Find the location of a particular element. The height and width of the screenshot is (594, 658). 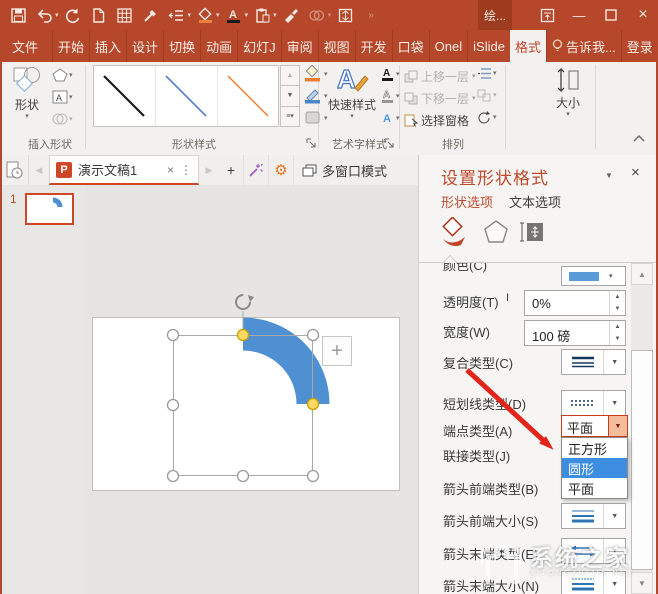

edit-shape-button: ▾ is located at coordinates (62, 75).